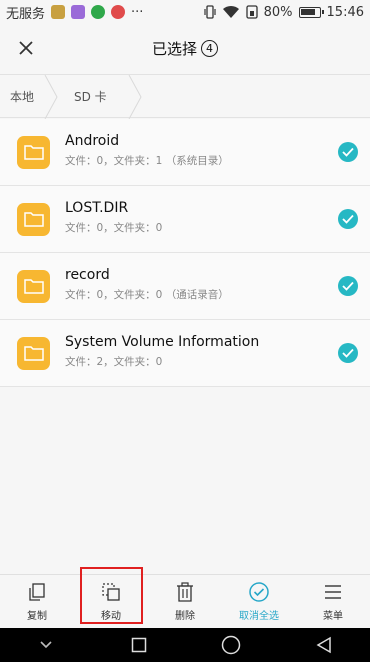 The height and width of the screenshot is (662, 370). Describe the element at coordinates (114, 228) in the screenshot. I see `file-meta: 文件：0，文件夹：0` at that location.